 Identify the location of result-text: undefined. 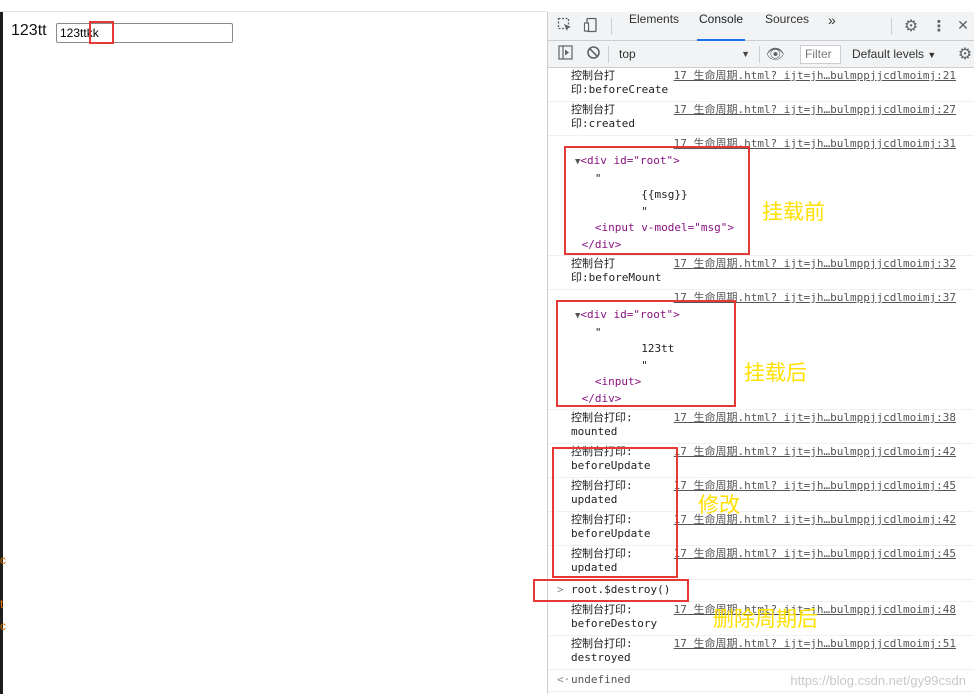
(601, 679).